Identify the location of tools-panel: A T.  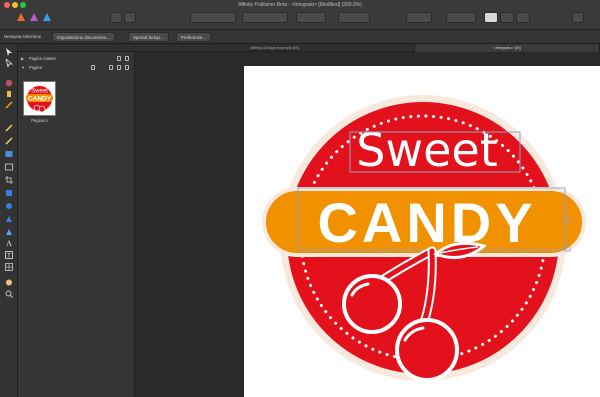
(9, 220).